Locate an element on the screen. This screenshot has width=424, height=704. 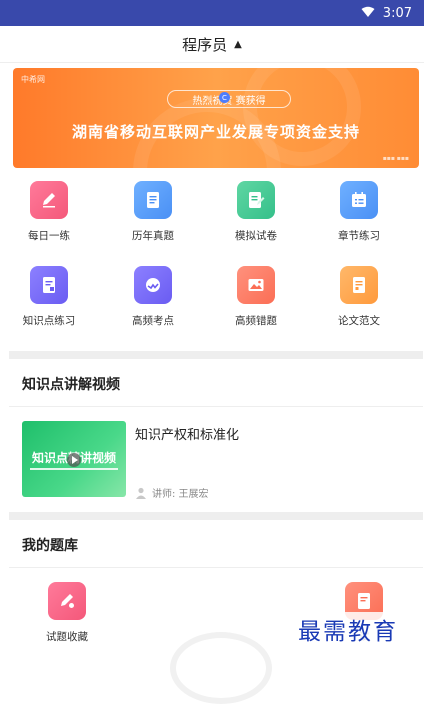
document-icon is located at coordinates (153, 200).